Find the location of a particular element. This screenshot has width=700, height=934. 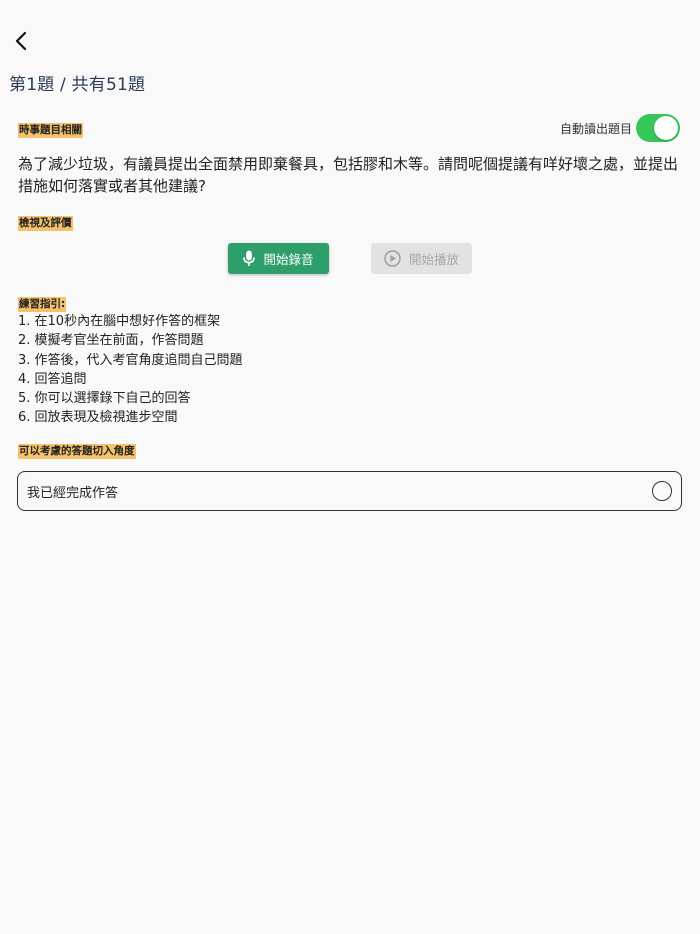

angles-tag: 可以考慮的答題切入角度 is located at coordinates (77, 451).